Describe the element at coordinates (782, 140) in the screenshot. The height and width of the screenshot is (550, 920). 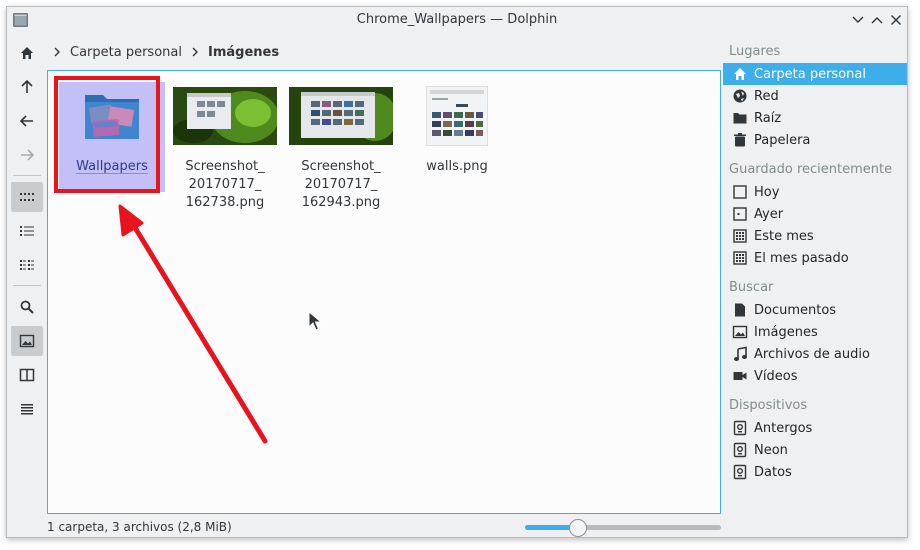
I see `places-item-label: Papelera` at that location.